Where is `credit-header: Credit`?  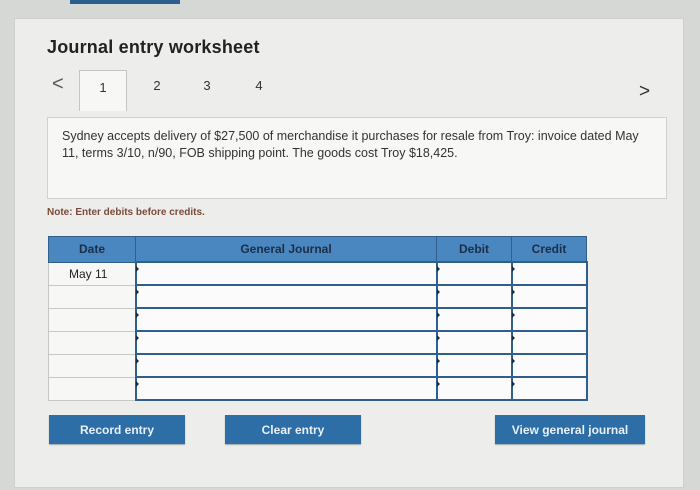 credit-header: Credit is located at coordinates (549, 249).